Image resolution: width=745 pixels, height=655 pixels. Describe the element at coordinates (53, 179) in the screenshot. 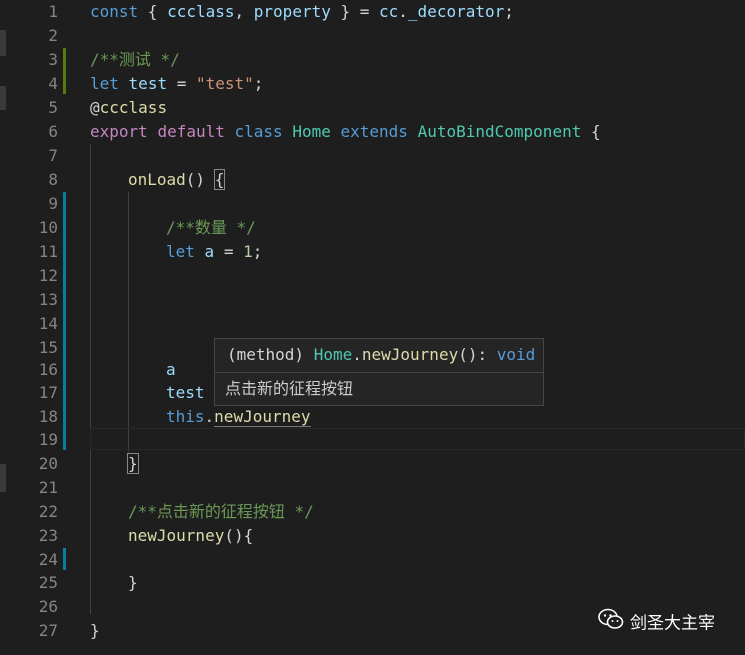

I see `line-number: 8` at that location.